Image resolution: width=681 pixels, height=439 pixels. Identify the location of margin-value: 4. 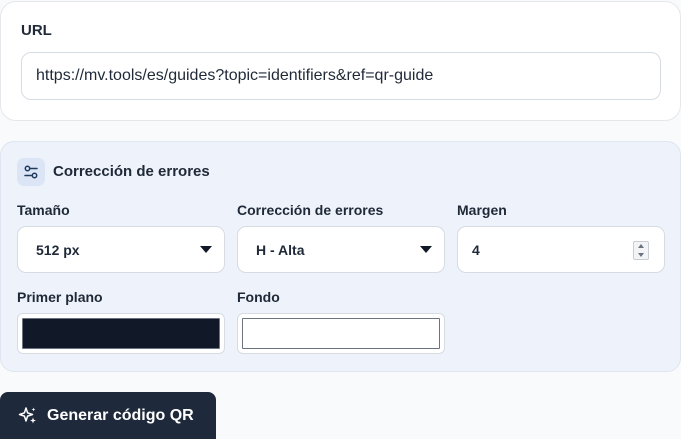
(476, 249).